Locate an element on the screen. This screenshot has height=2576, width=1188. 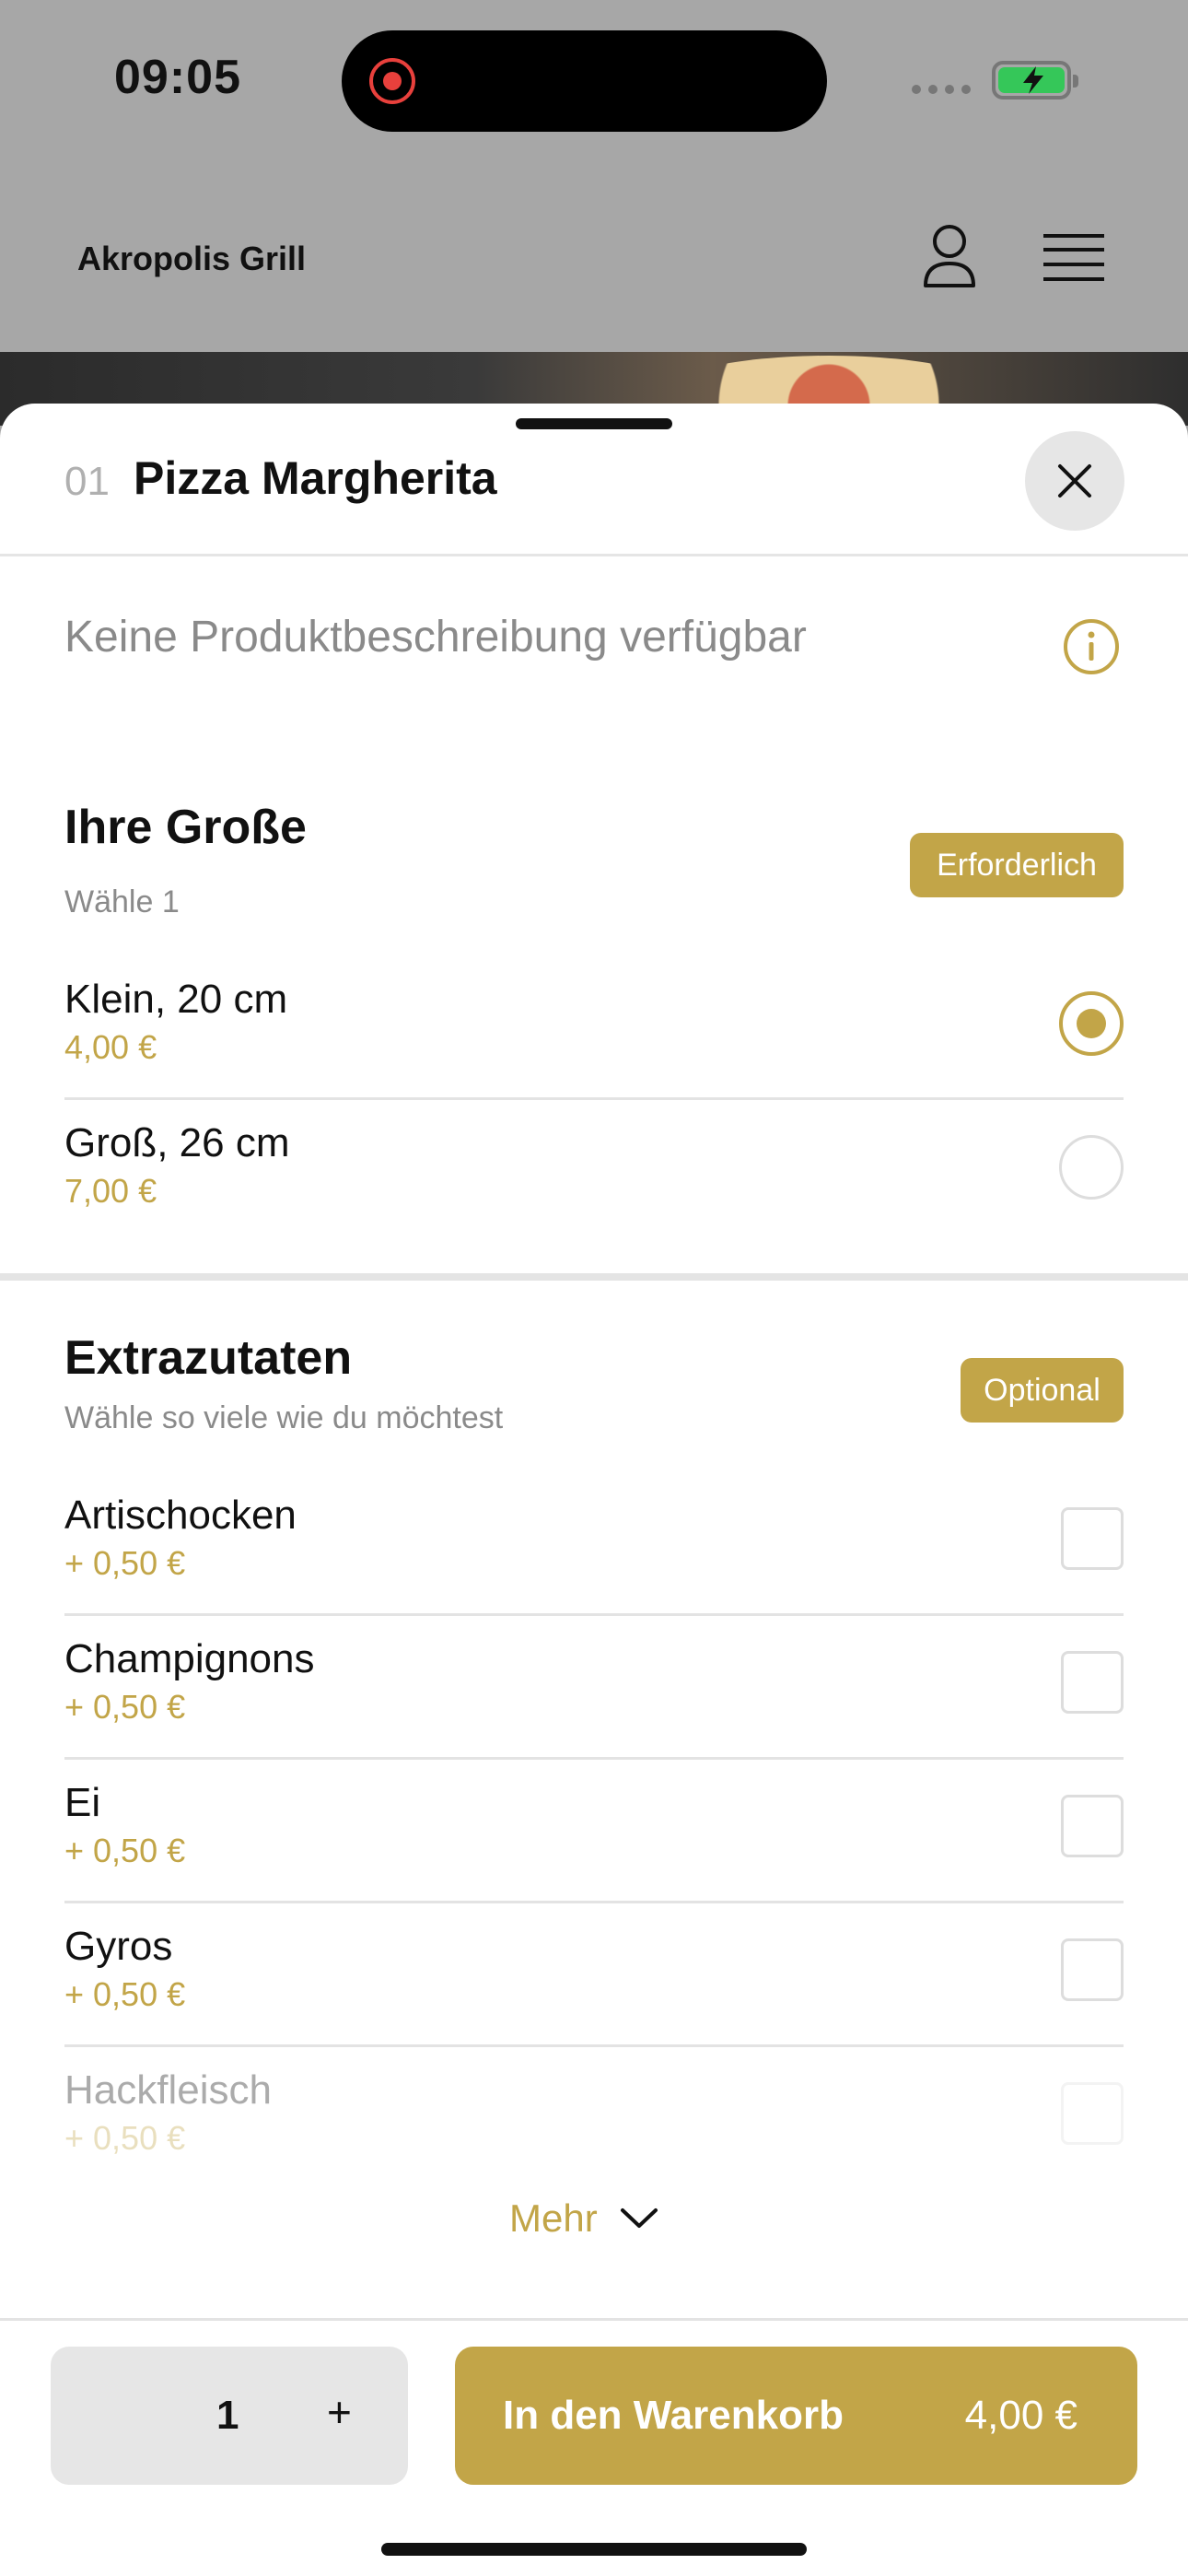
recording-indicator-icon is located at coordinates (392, 81).